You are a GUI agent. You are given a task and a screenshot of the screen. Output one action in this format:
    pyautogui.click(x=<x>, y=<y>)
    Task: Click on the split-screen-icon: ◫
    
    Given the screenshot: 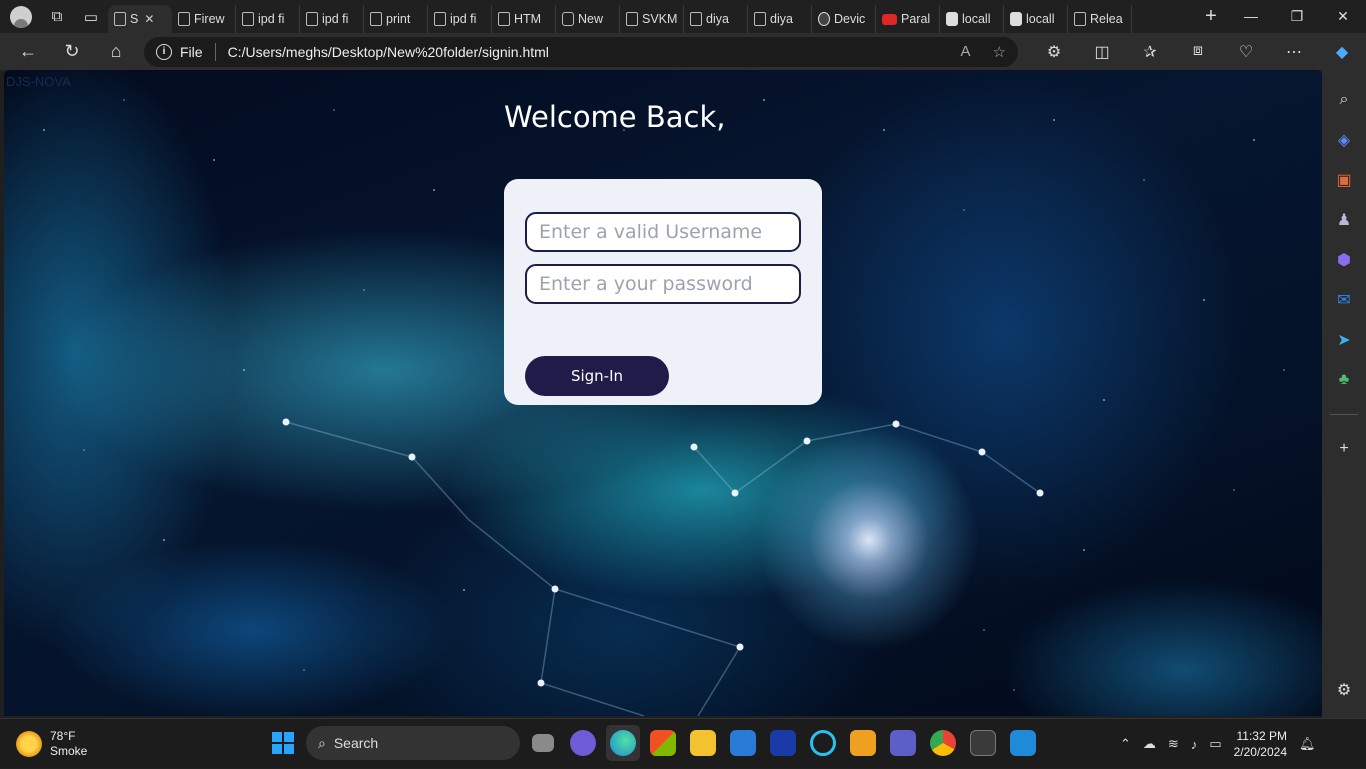 What is the action you would take?
    pyautogui.click(x=1102, y=52)
    